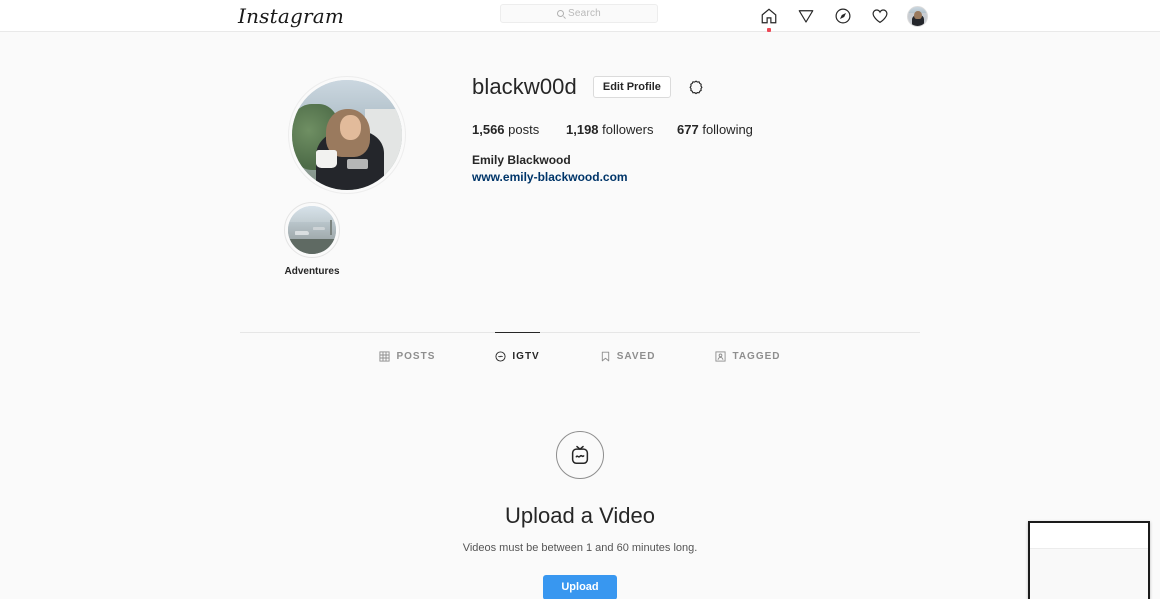  What do you see at coordinates (385, 356) in the screenshot?
I see `grid-icon` at bounding box center [385, 356].